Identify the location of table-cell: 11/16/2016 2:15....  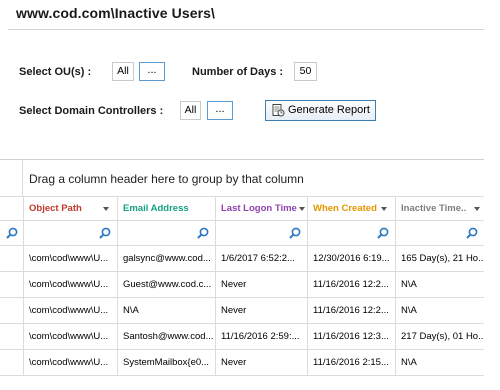
(352, 362).